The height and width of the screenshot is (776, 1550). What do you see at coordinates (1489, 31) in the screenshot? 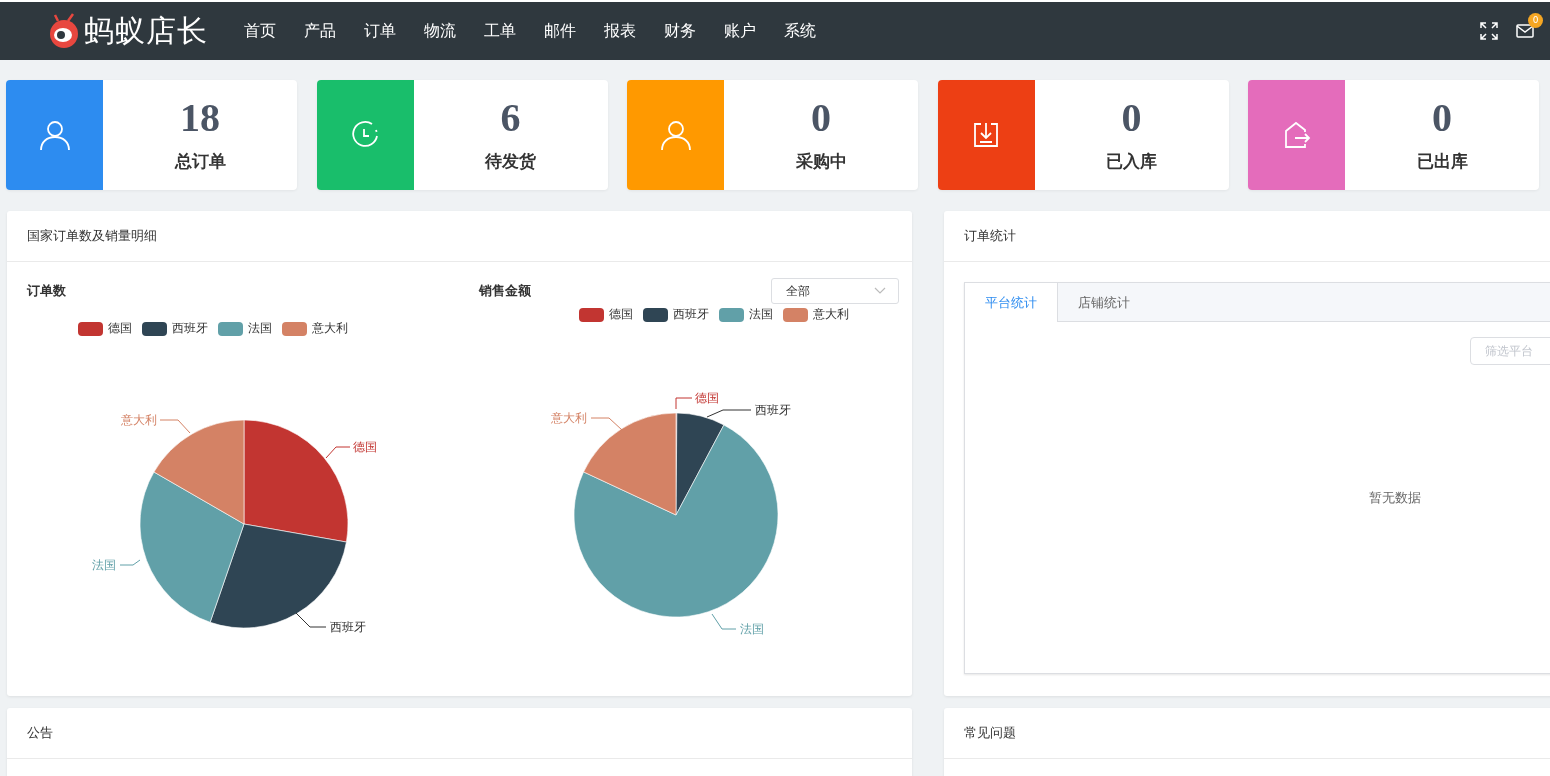
I see `fullscreen-icon` at bounding box center [1489, 31].